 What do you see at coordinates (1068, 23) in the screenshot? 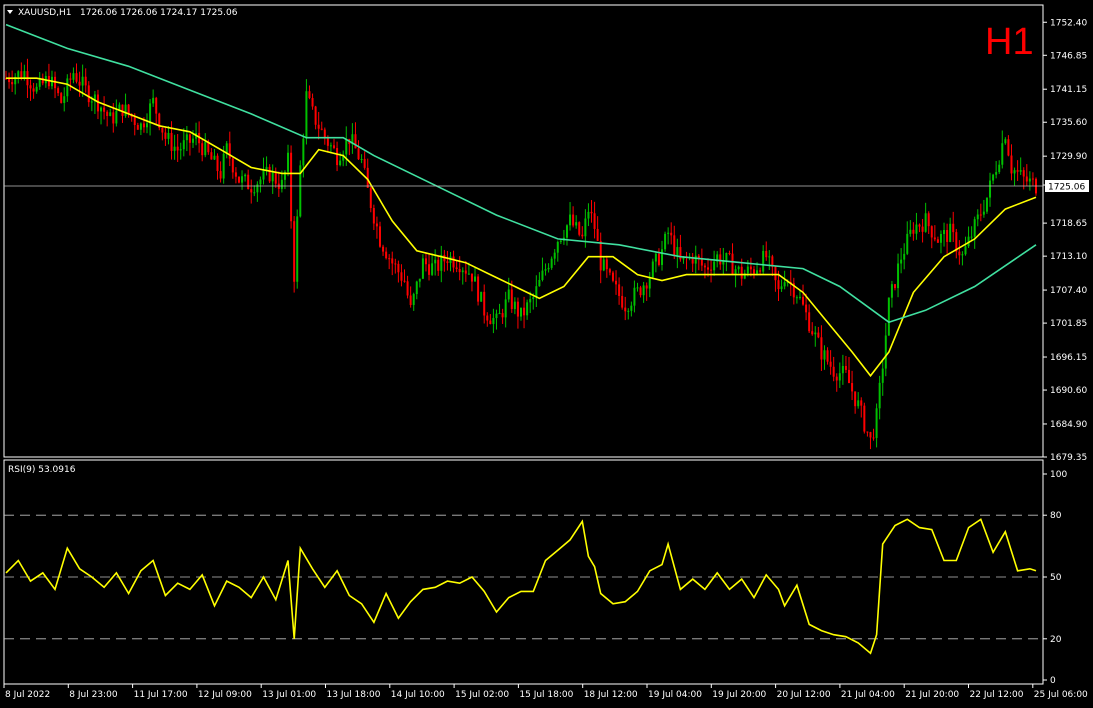
I see `price-tick-label: 1752.40` at bounding box center [1068, 23].